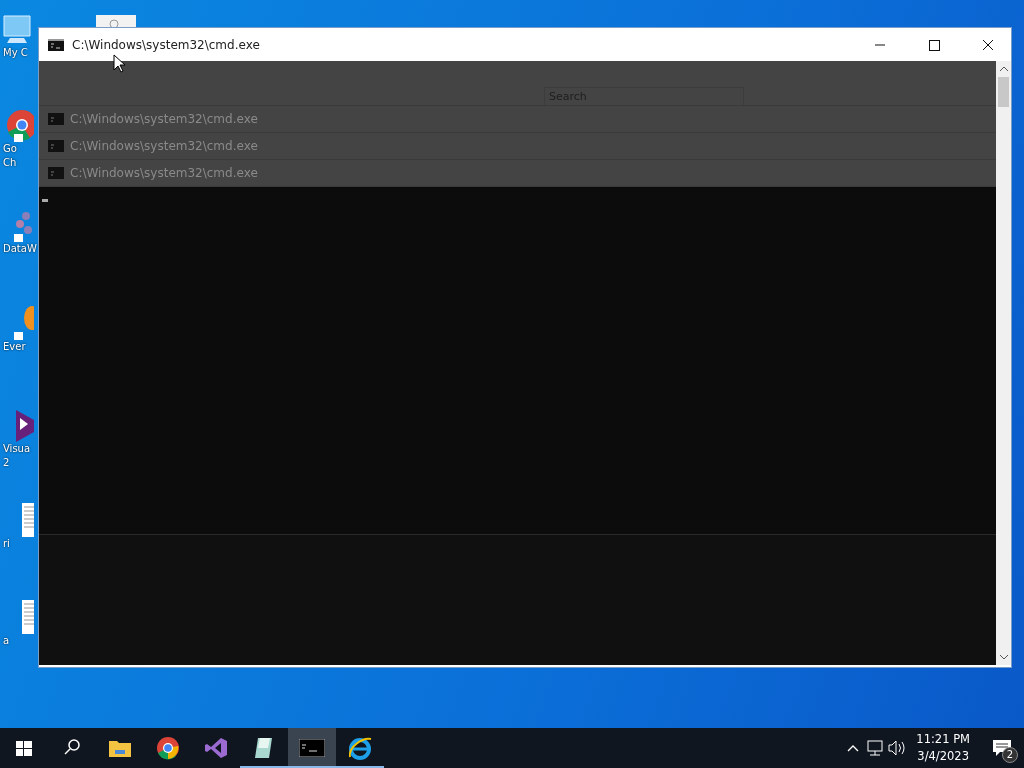 The width and height of the screenshot is (1024, 768). Describe the element at coordinates (1010, 755) in the screenshot. I see `notification-count: 2` at that location.